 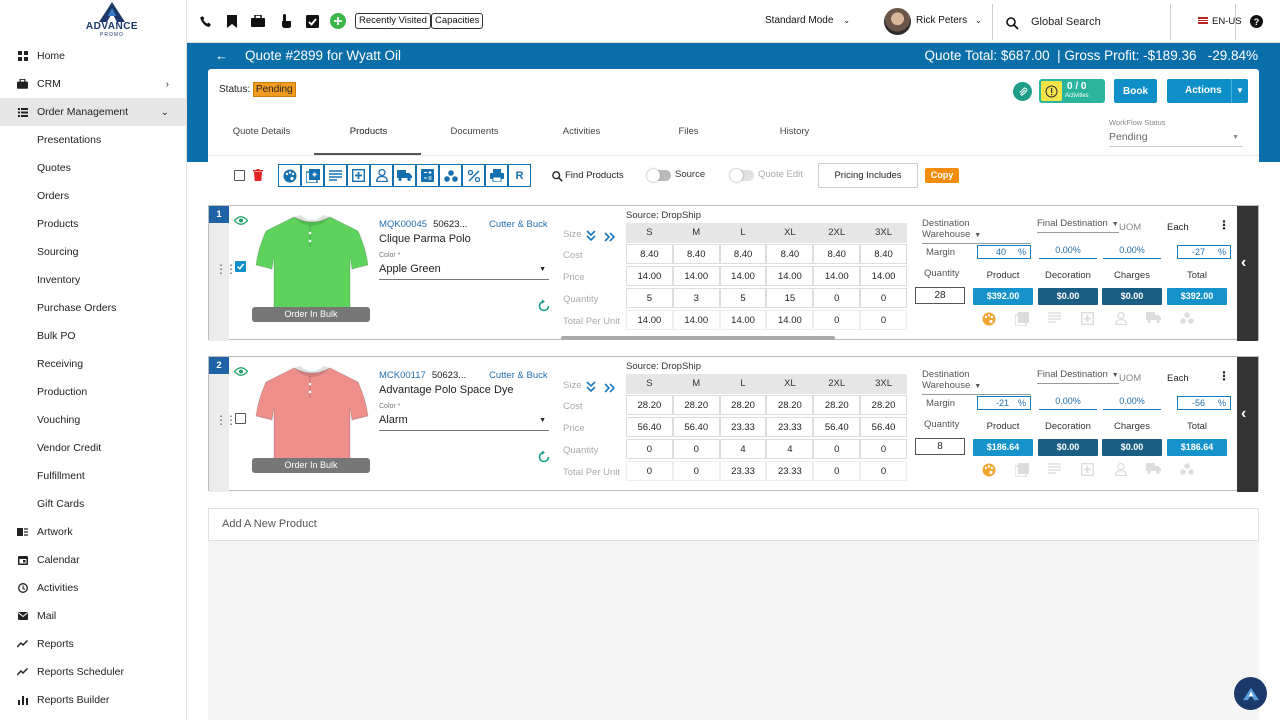 I want to click on pricing-includes-button: Pricing Includes, so click(x=868, y=175).